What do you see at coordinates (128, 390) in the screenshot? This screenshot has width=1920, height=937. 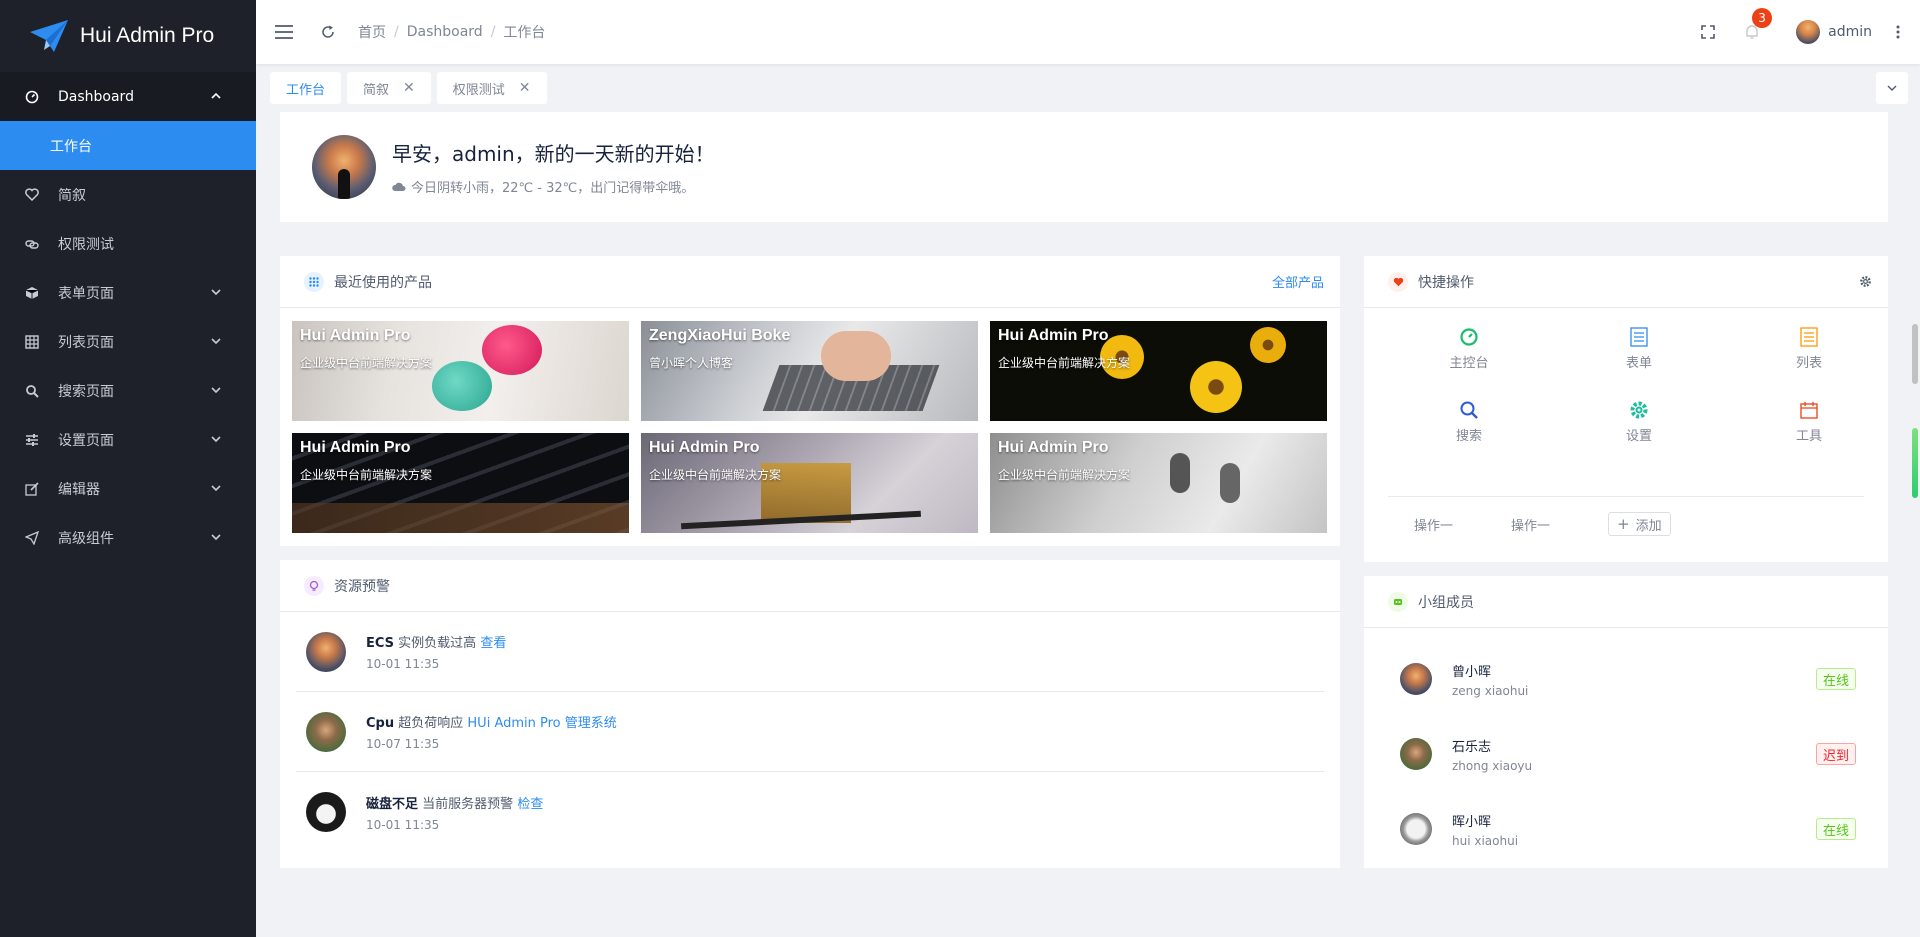 I see `sidebar-item-search-pages: 搜索页面` at bounding box center [128, 390].